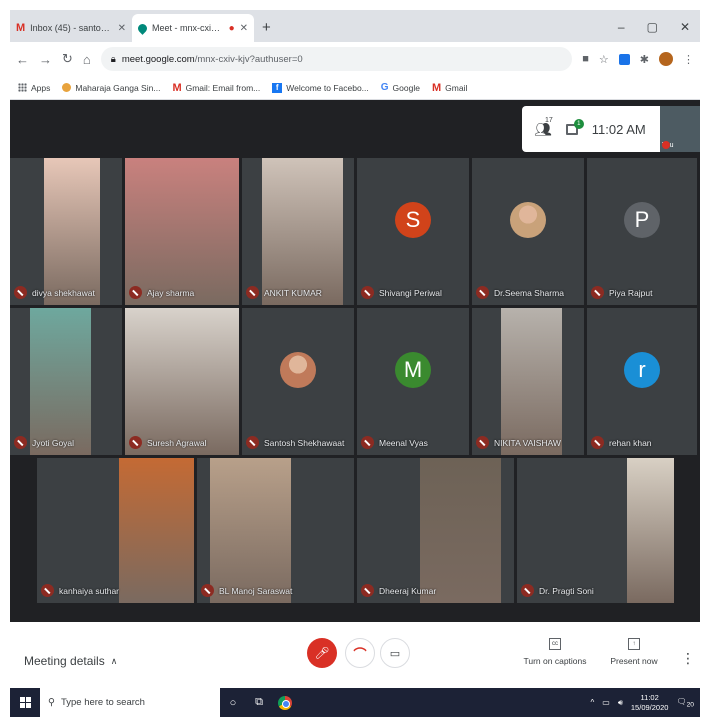 The image size is (710, 717). What do you see at coordinates (182, 381) in the screenshot?
I see `participant-tile: Suresh Agrawal` at bounding box center [182, 381].